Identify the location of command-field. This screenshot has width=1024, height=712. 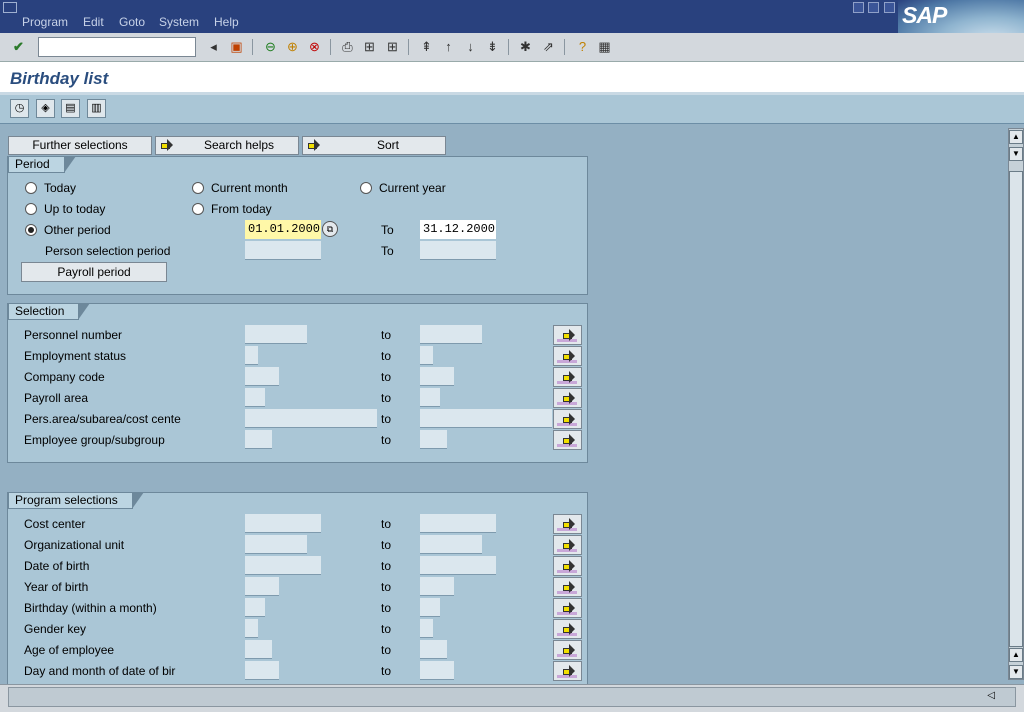
(117, 47).